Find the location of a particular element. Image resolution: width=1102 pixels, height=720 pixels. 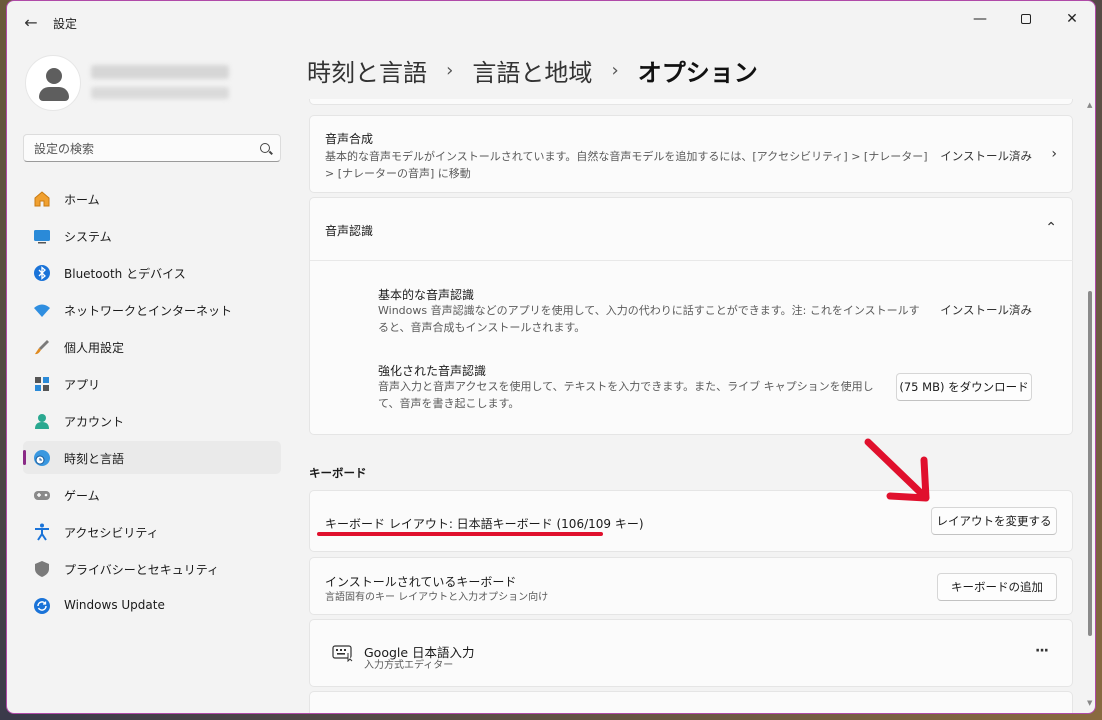

ime-description: 入力方式エディター is located at coordinates (409, 665).